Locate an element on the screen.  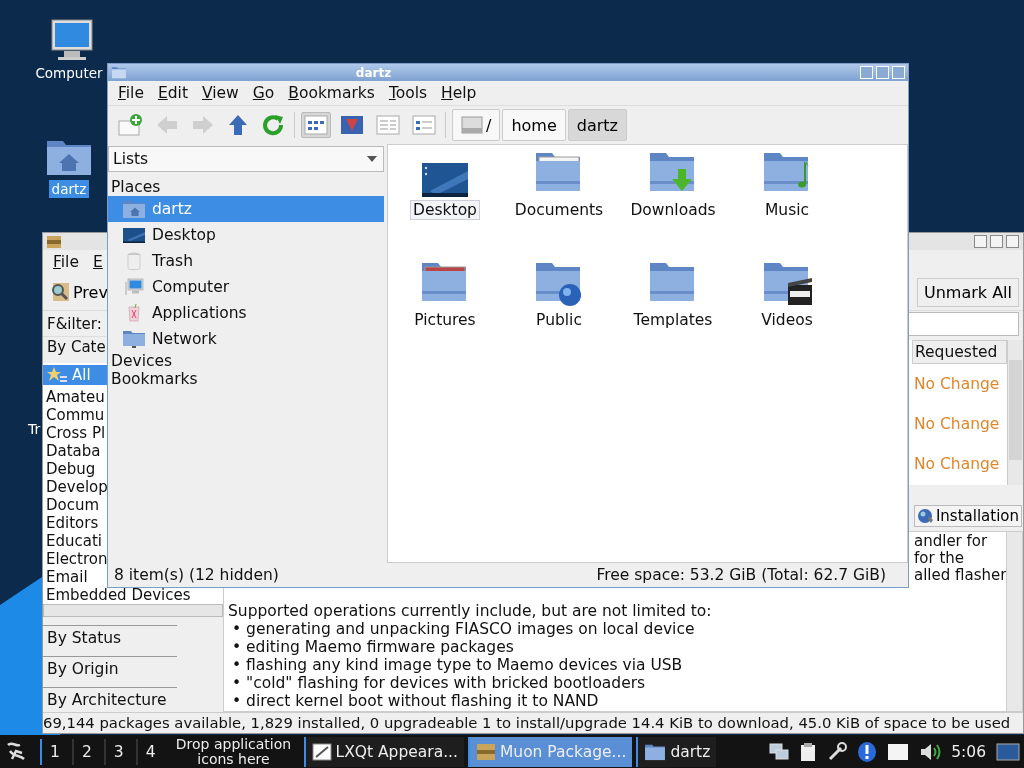
description-bullet: • direct kernel boot without flashing it to NAND is located at coordinates (415, 701).